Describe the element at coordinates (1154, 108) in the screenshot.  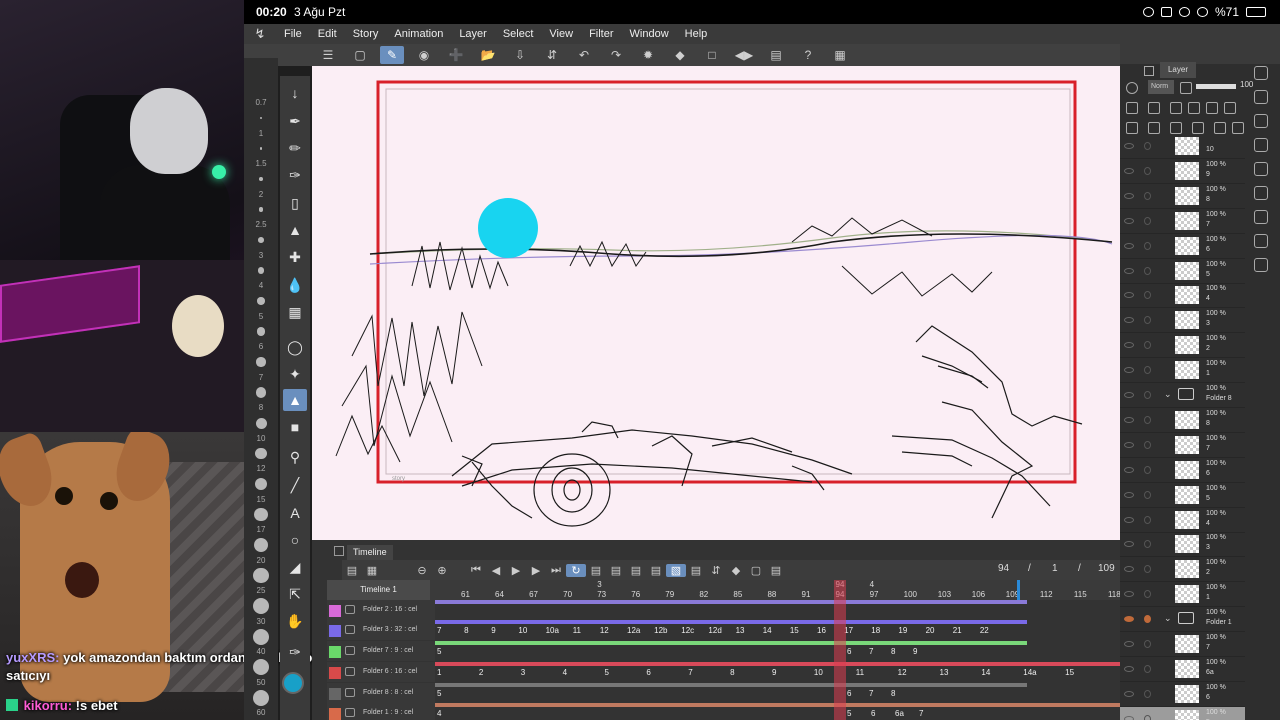
I see `reference-icon` at that location.